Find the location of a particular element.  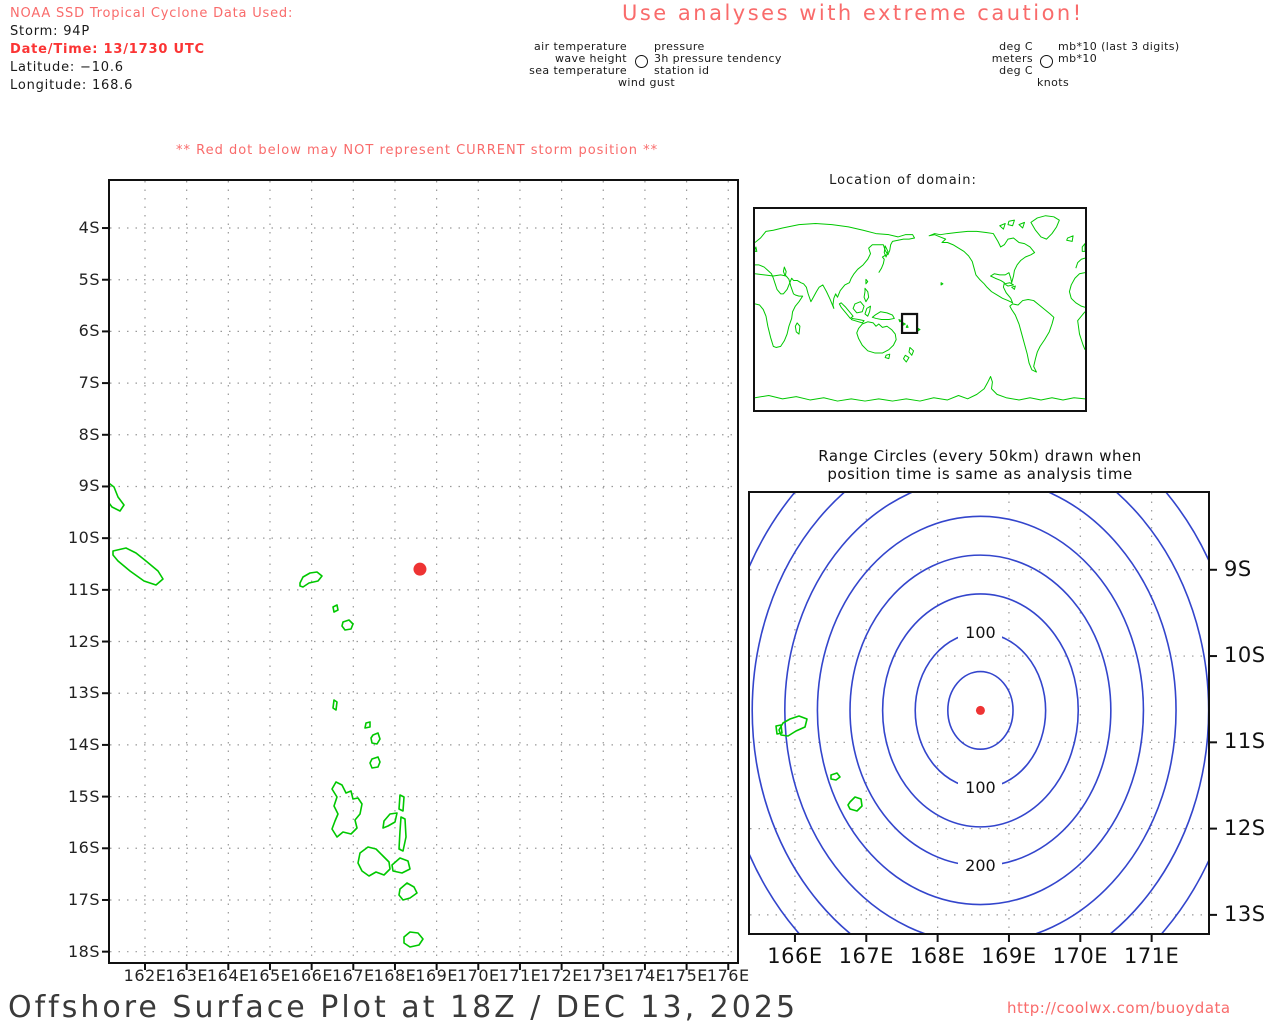

range-lon-tick-label: 167E is located at coordinates (866, 956).